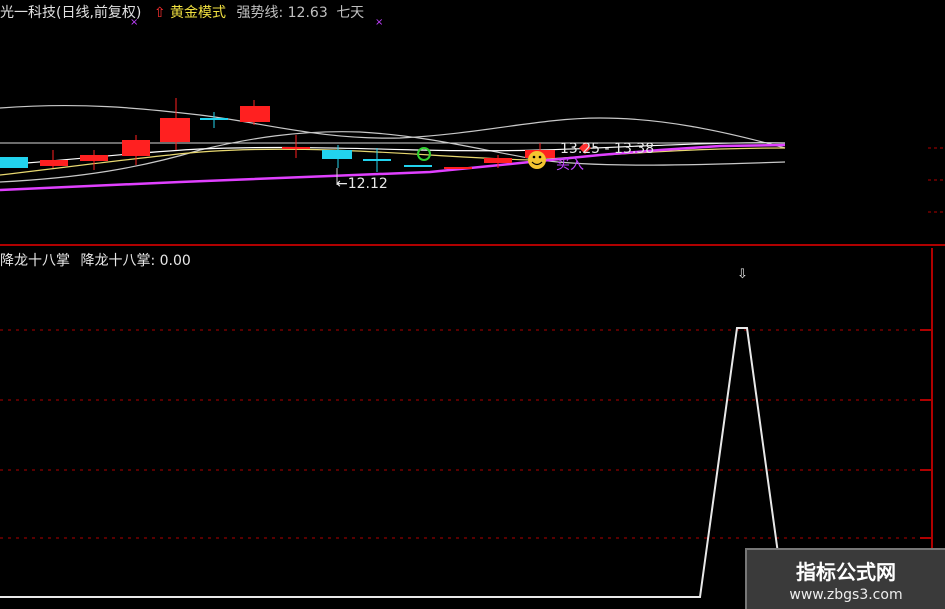 The height and width of the screenshot is (609, 945). Describe the element at coordinates (260, 13) in the screenshot. I see `strong-line-label: 强势线:` at that location.